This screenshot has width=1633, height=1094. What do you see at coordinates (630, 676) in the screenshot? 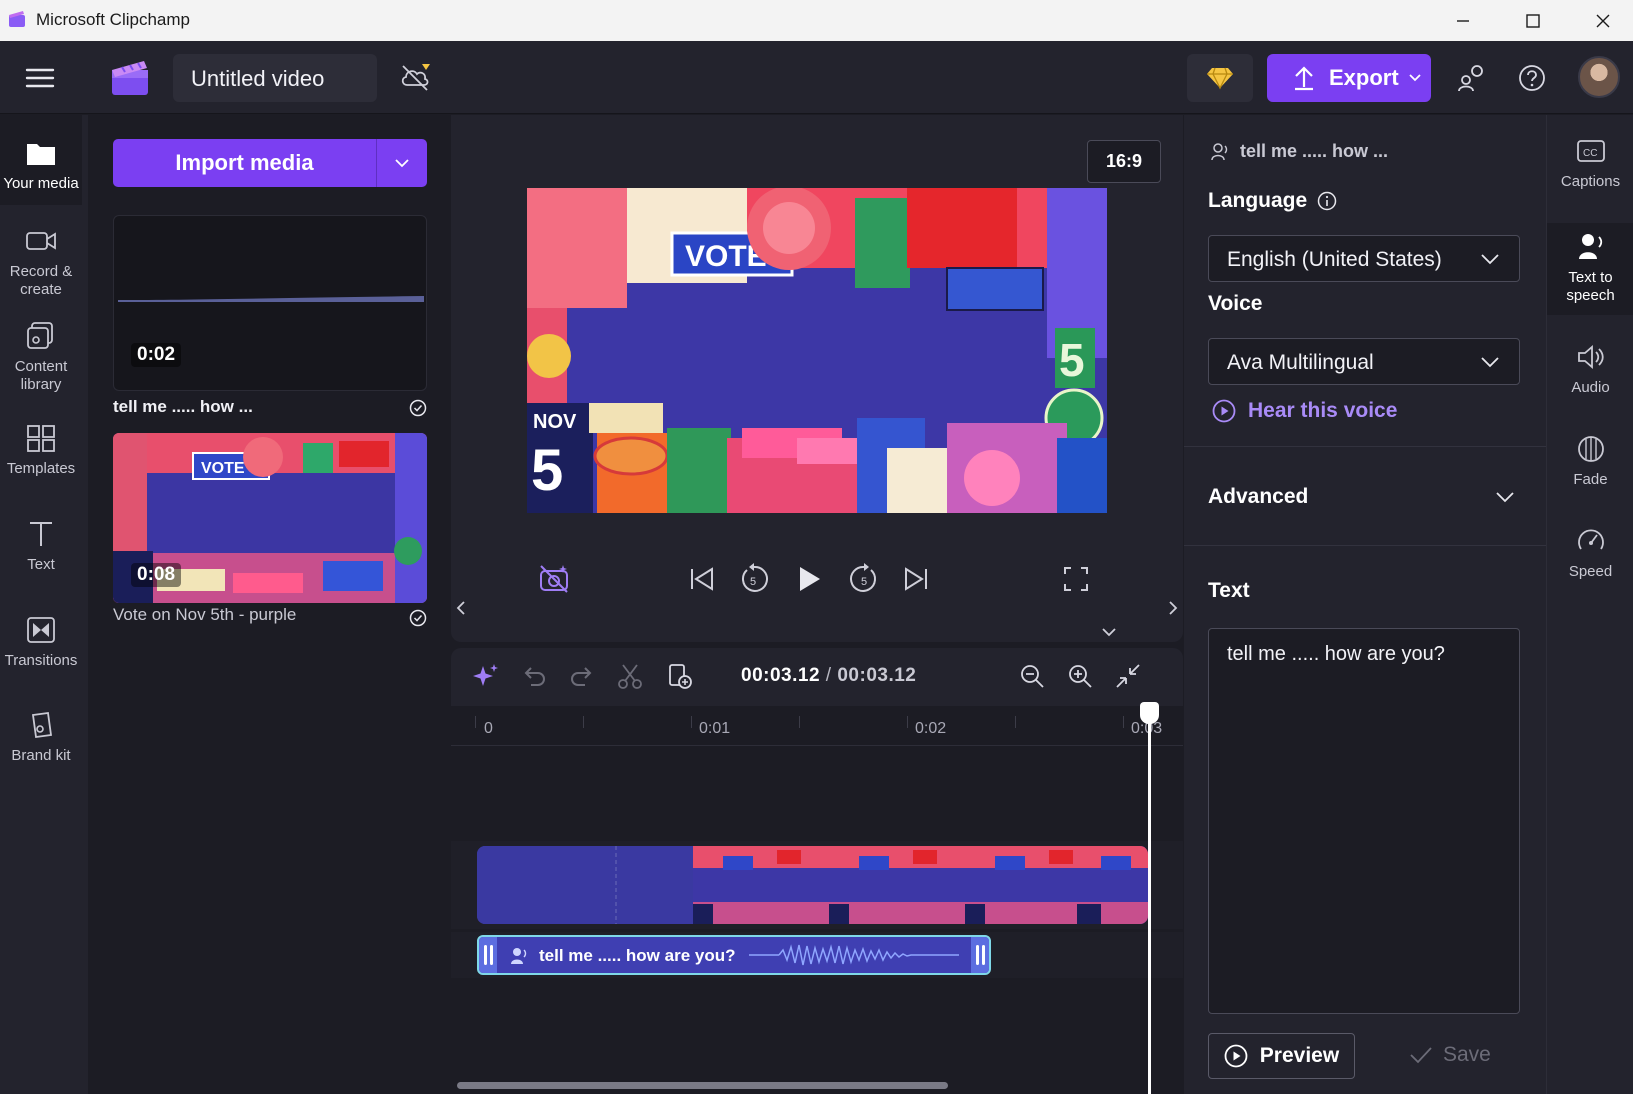
I see `split-scissors-icon` at bounding box center [630, 676].